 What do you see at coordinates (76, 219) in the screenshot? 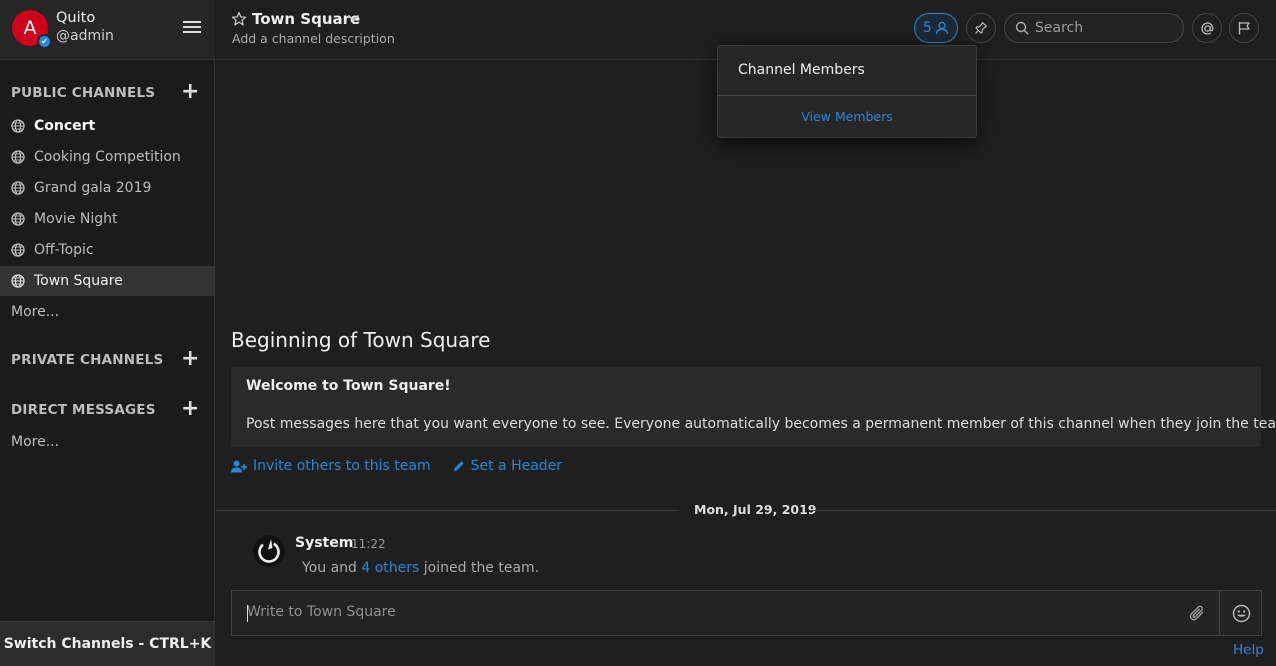
I see `channel-label: Movie Night` at bounding box center [76, 219].